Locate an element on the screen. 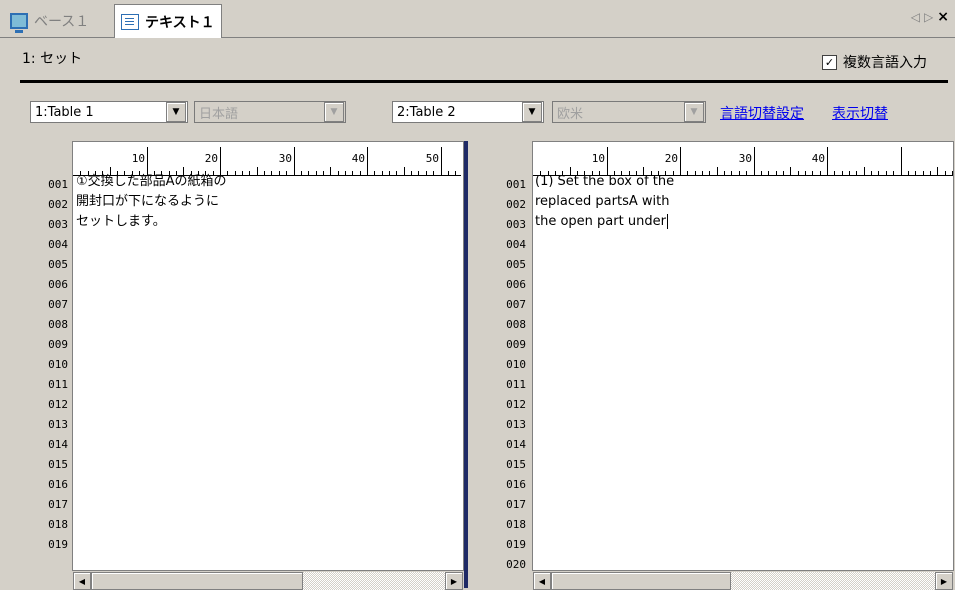  text-line: セットします。 is located at coordinates (121, 221).